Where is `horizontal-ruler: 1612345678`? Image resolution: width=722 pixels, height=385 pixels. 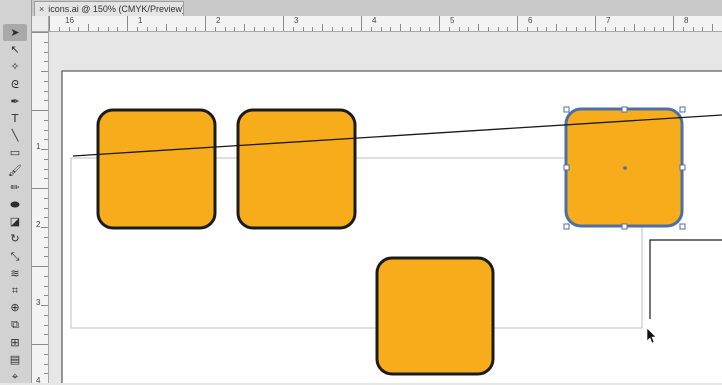 horizontal-ruler: 1612345678 is located at coordinates (385, 24).